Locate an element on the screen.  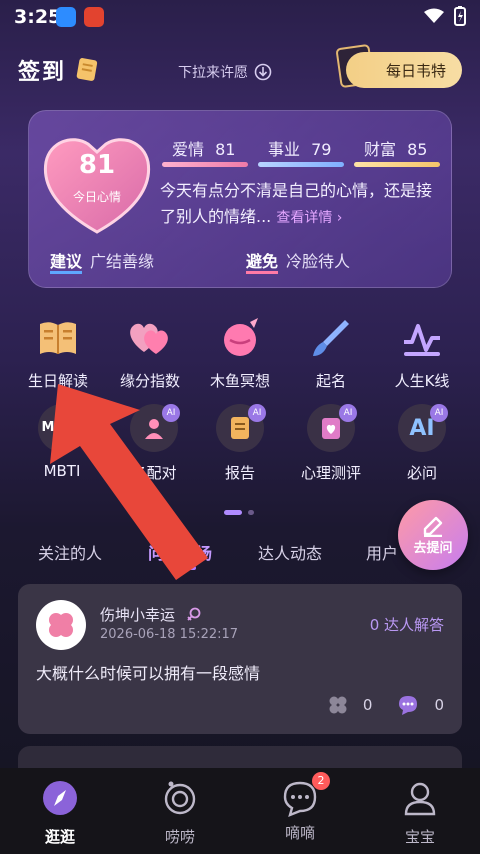
nav-browse: 逛逛 is located at coordinates (60, 812).